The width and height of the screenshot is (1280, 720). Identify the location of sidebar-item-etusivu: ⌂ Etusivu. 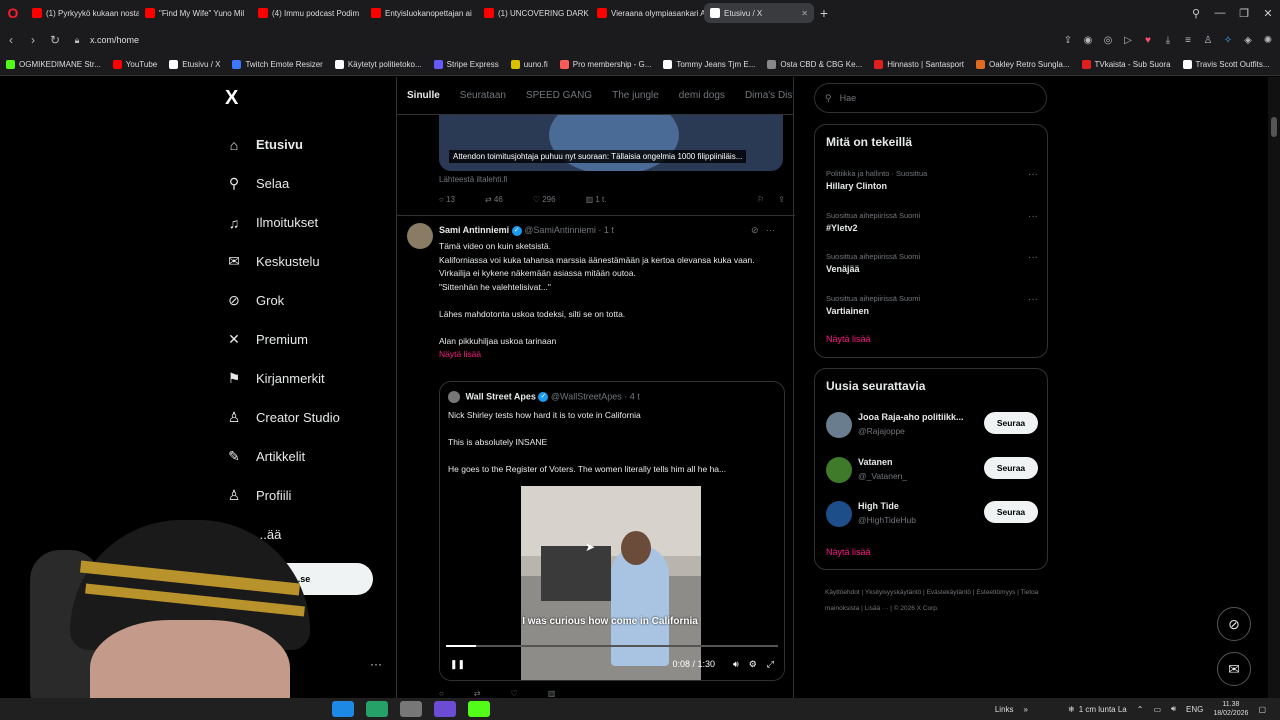
(307, 144).